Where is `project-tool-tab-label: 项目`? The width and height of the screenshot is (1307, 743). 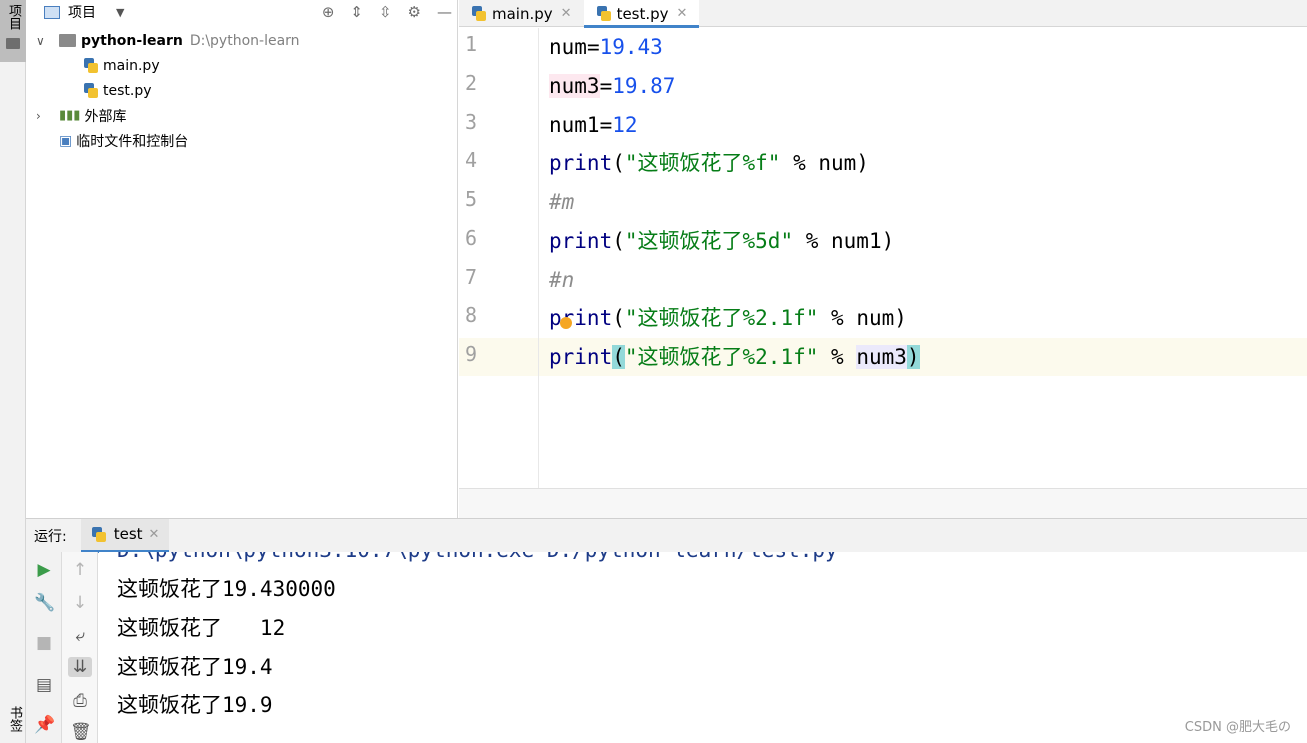 project-tool-tab-label: 项目 is located at coordinates (13, 17).